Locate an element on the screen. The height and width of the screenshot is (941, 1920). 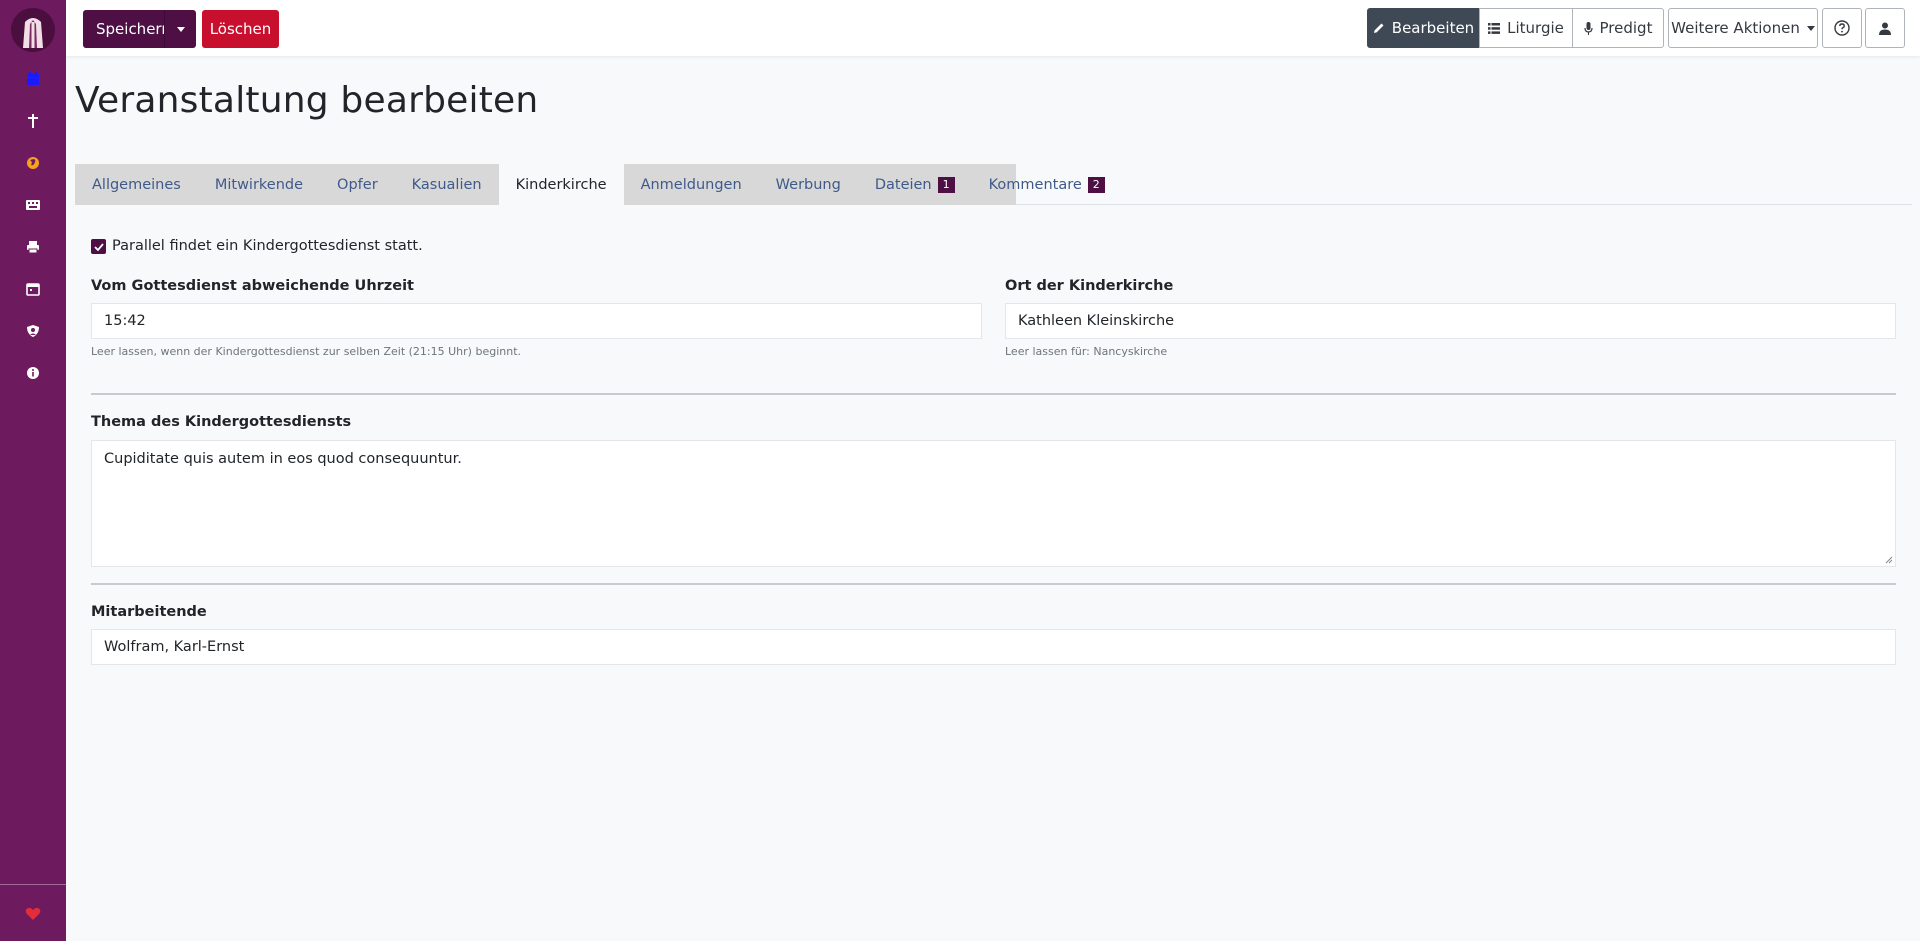
user-menu-button is located at coordinates (1885, 28).